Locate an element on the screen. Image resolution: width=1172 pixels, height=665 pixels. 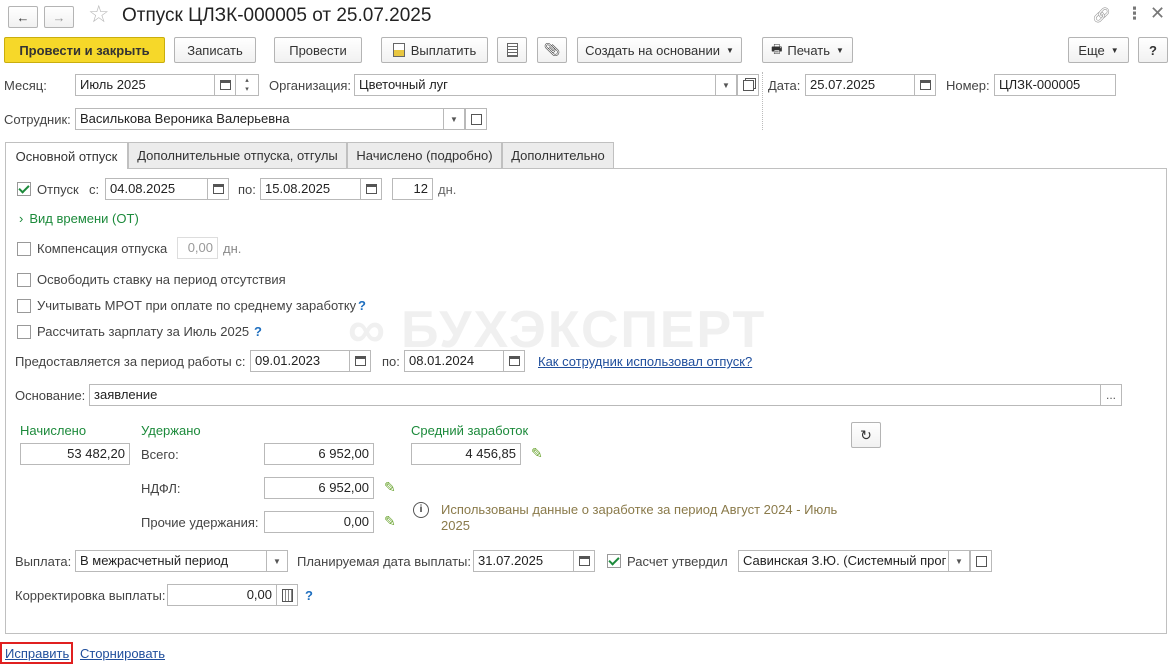
vacation-from-calendar is located at coordinates (218, 189).